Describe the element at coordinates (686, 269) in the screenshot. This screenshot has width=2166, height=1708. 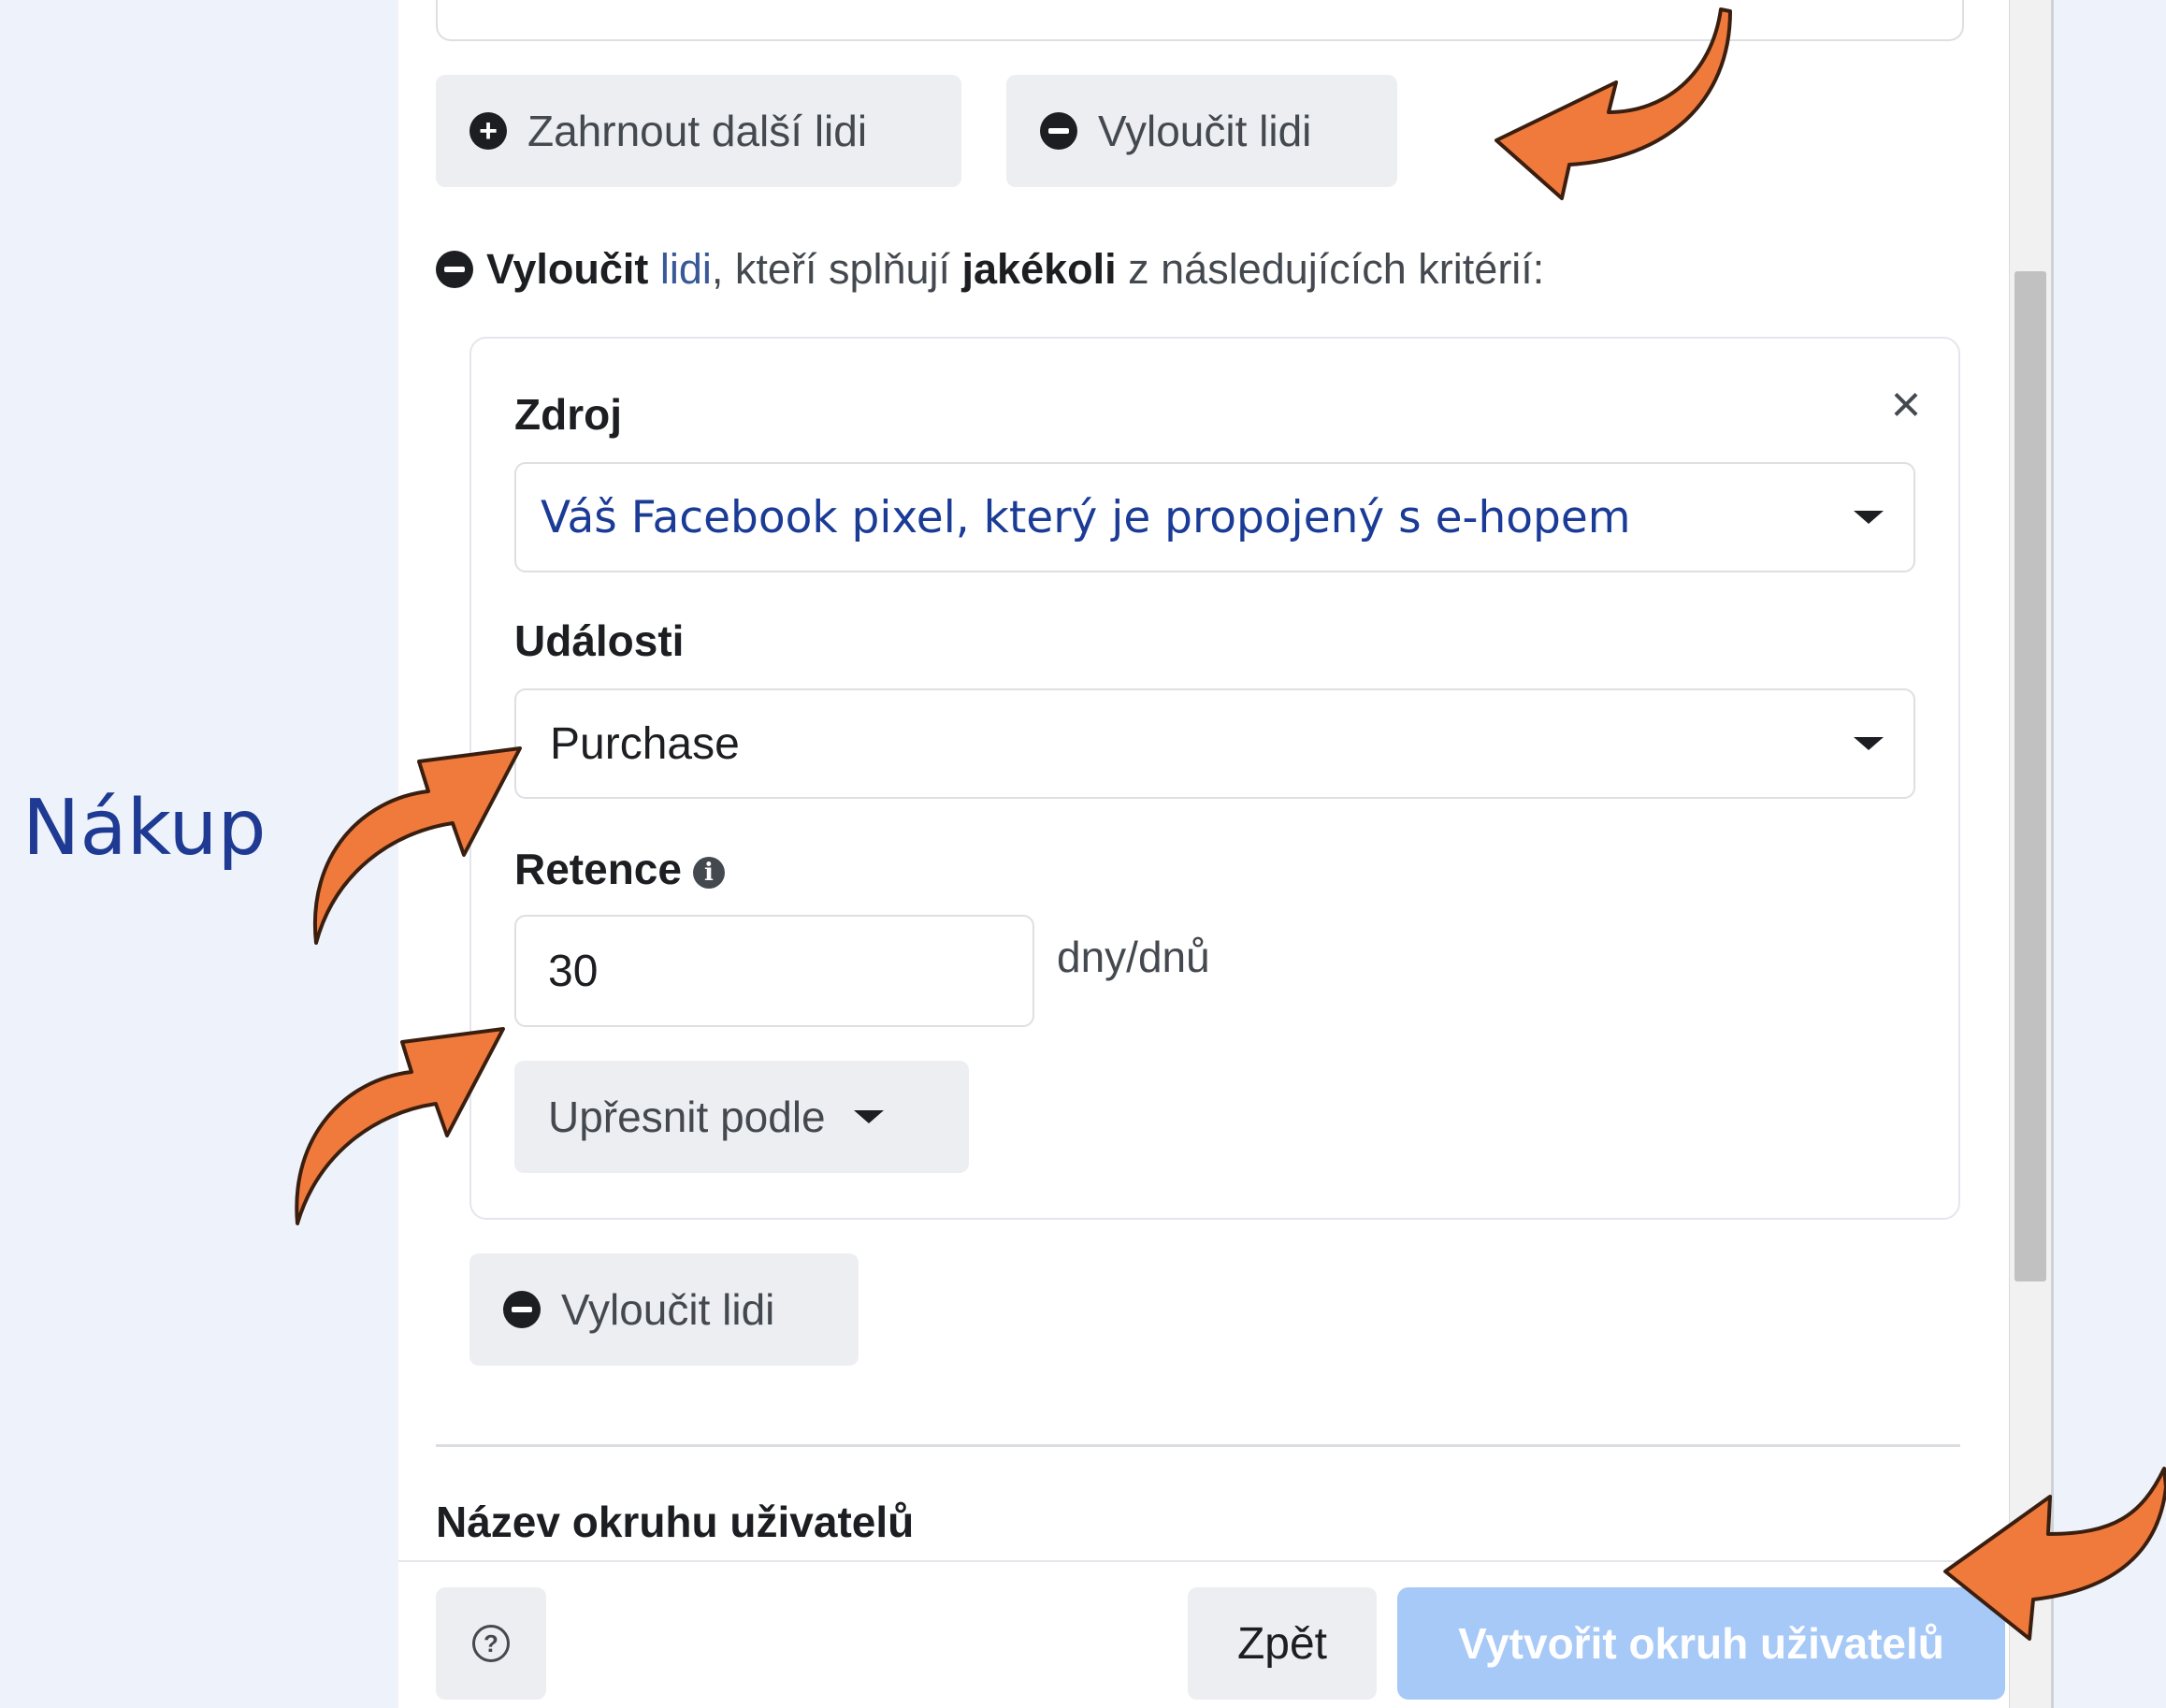
I see `people-link: lidi` at that location.